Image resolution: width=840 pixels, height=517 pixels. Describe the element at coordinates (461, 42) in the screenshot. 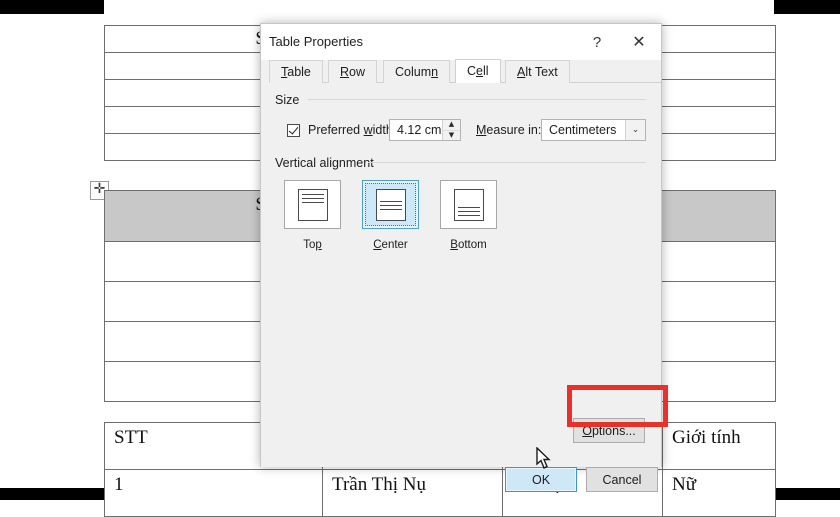

I see `dialog-titlebar: Table Properties ? ✕` at that location.